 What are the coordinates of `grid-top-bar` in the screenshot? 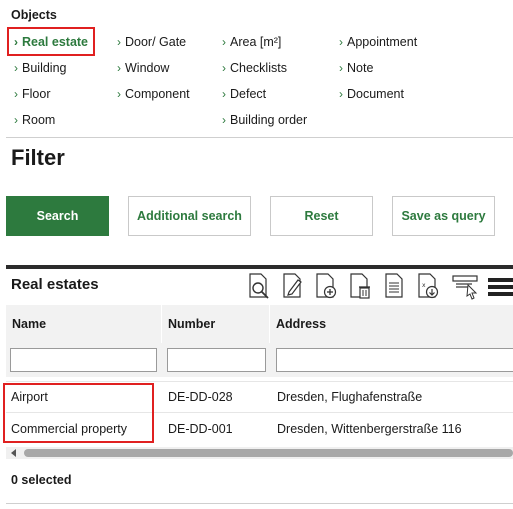 It's located at (259, 267).